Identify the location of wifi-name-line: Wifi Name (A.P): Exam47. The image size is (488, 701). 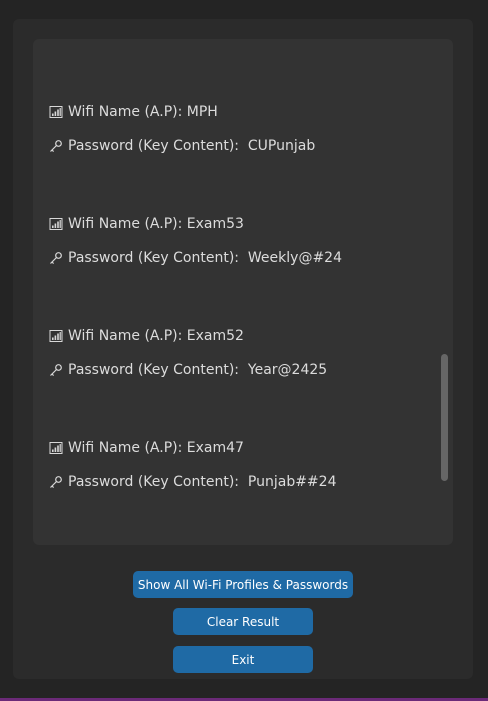
(241, 448).